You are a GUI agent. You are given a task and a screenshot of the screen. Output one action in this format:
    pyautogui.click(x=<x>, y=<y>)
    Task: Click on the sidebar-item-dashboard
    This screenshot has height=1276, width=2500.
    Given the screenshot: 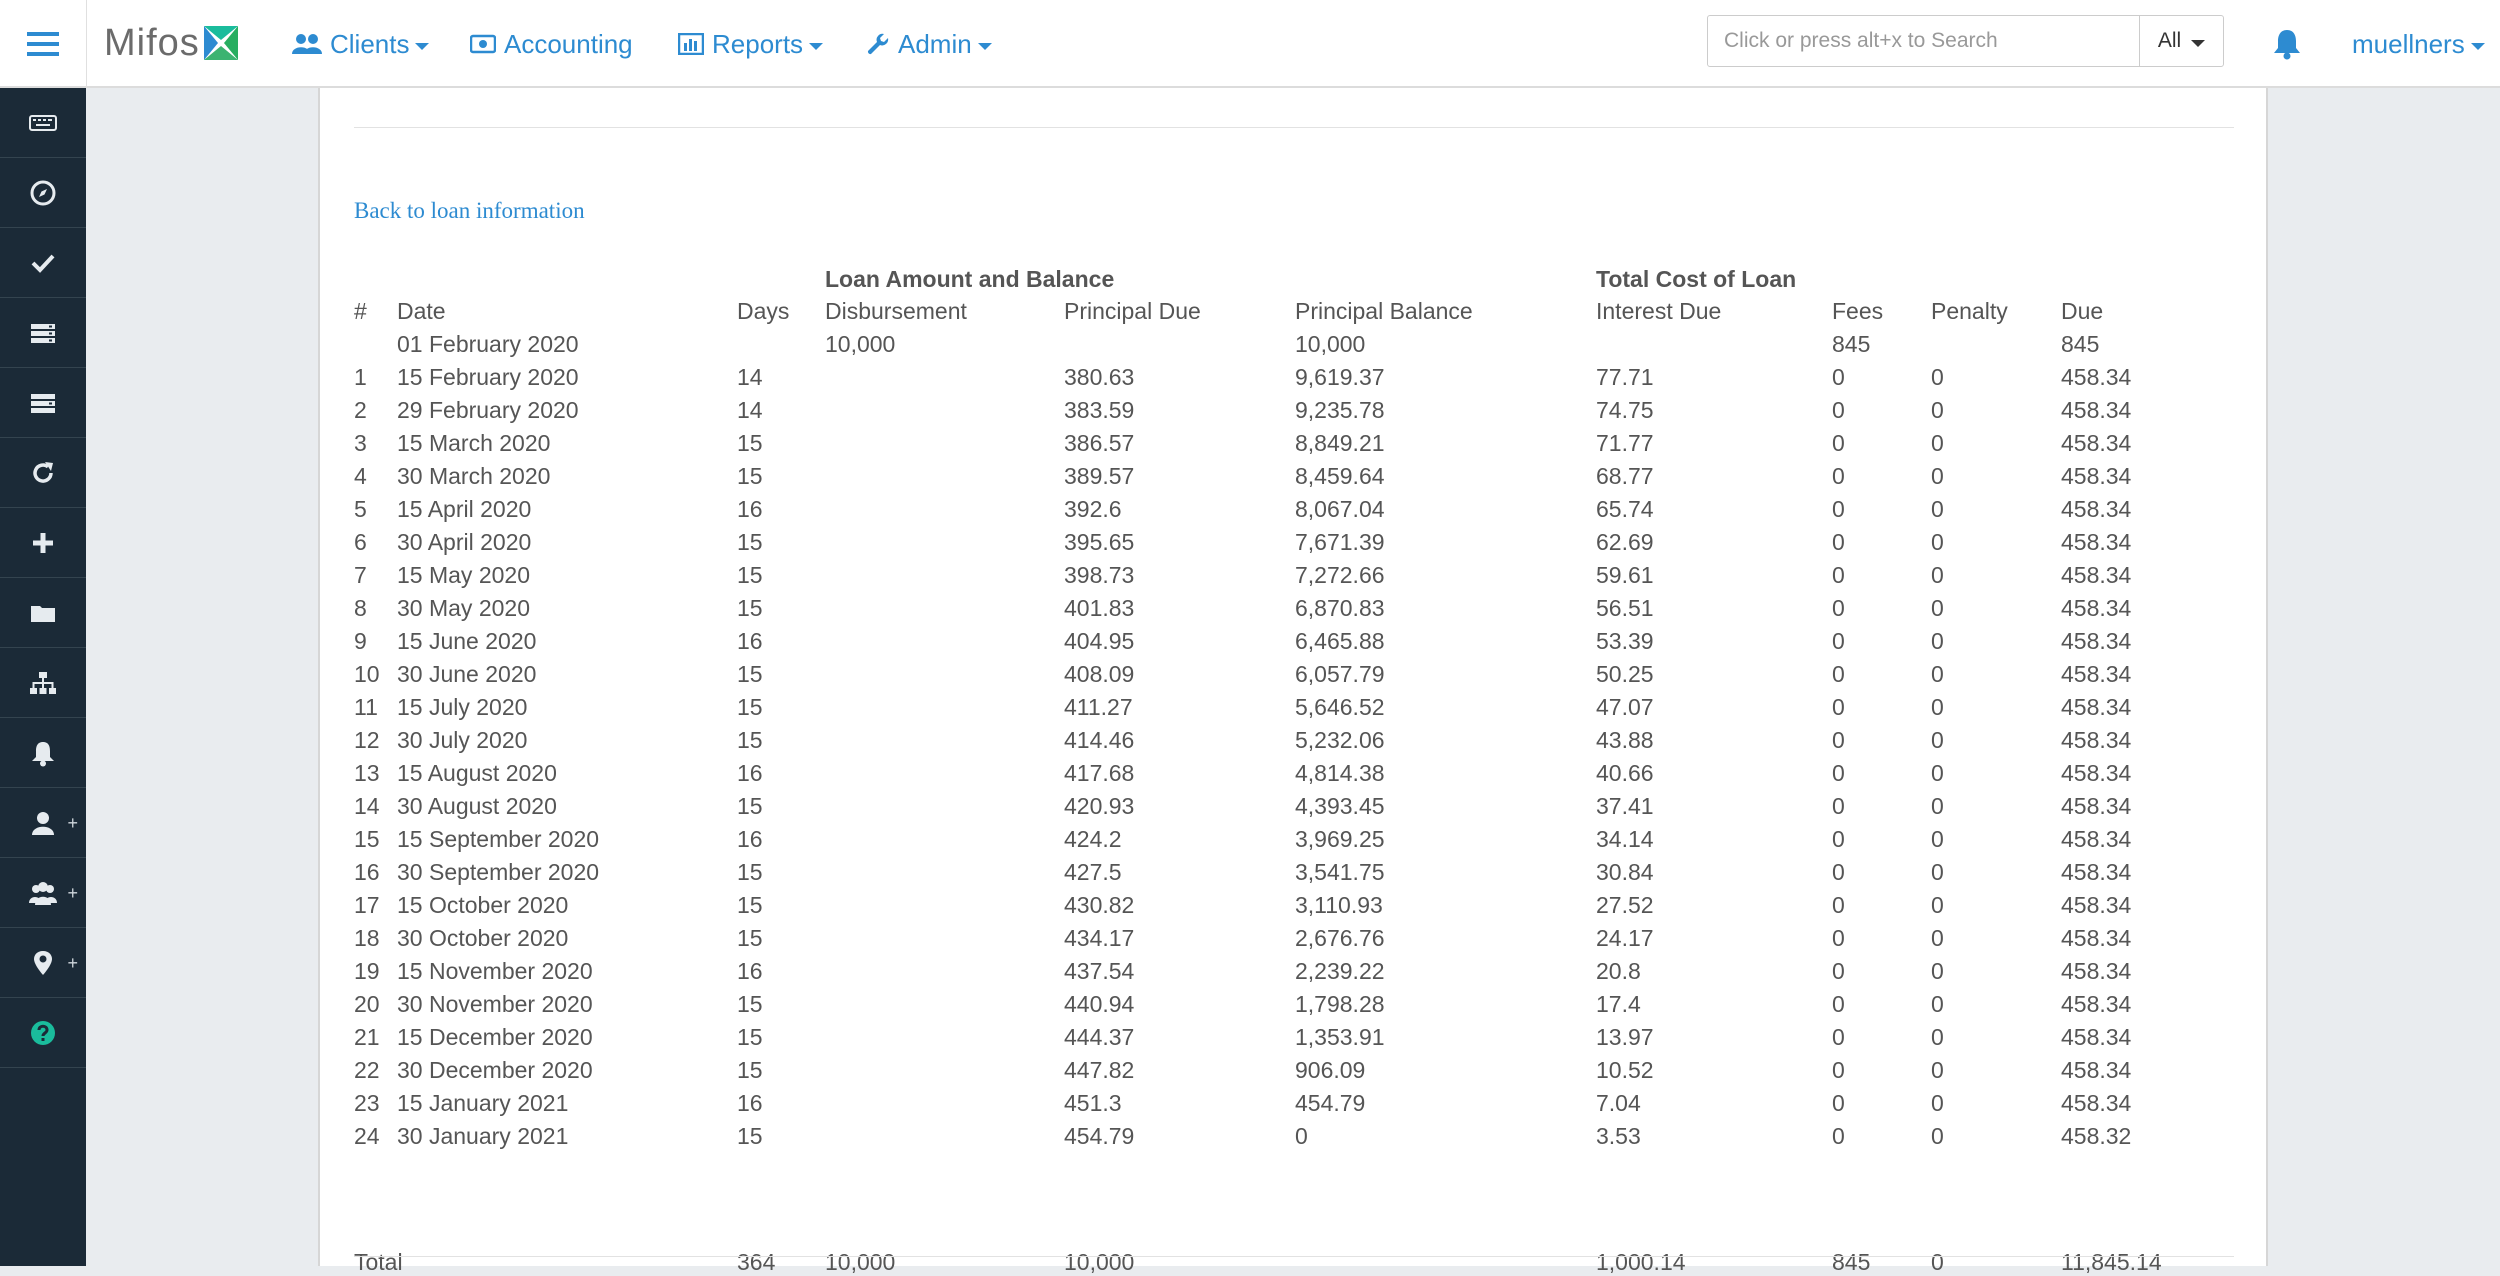 What is the action you would take?
    pyautogui.click(x=43, y=193)
    